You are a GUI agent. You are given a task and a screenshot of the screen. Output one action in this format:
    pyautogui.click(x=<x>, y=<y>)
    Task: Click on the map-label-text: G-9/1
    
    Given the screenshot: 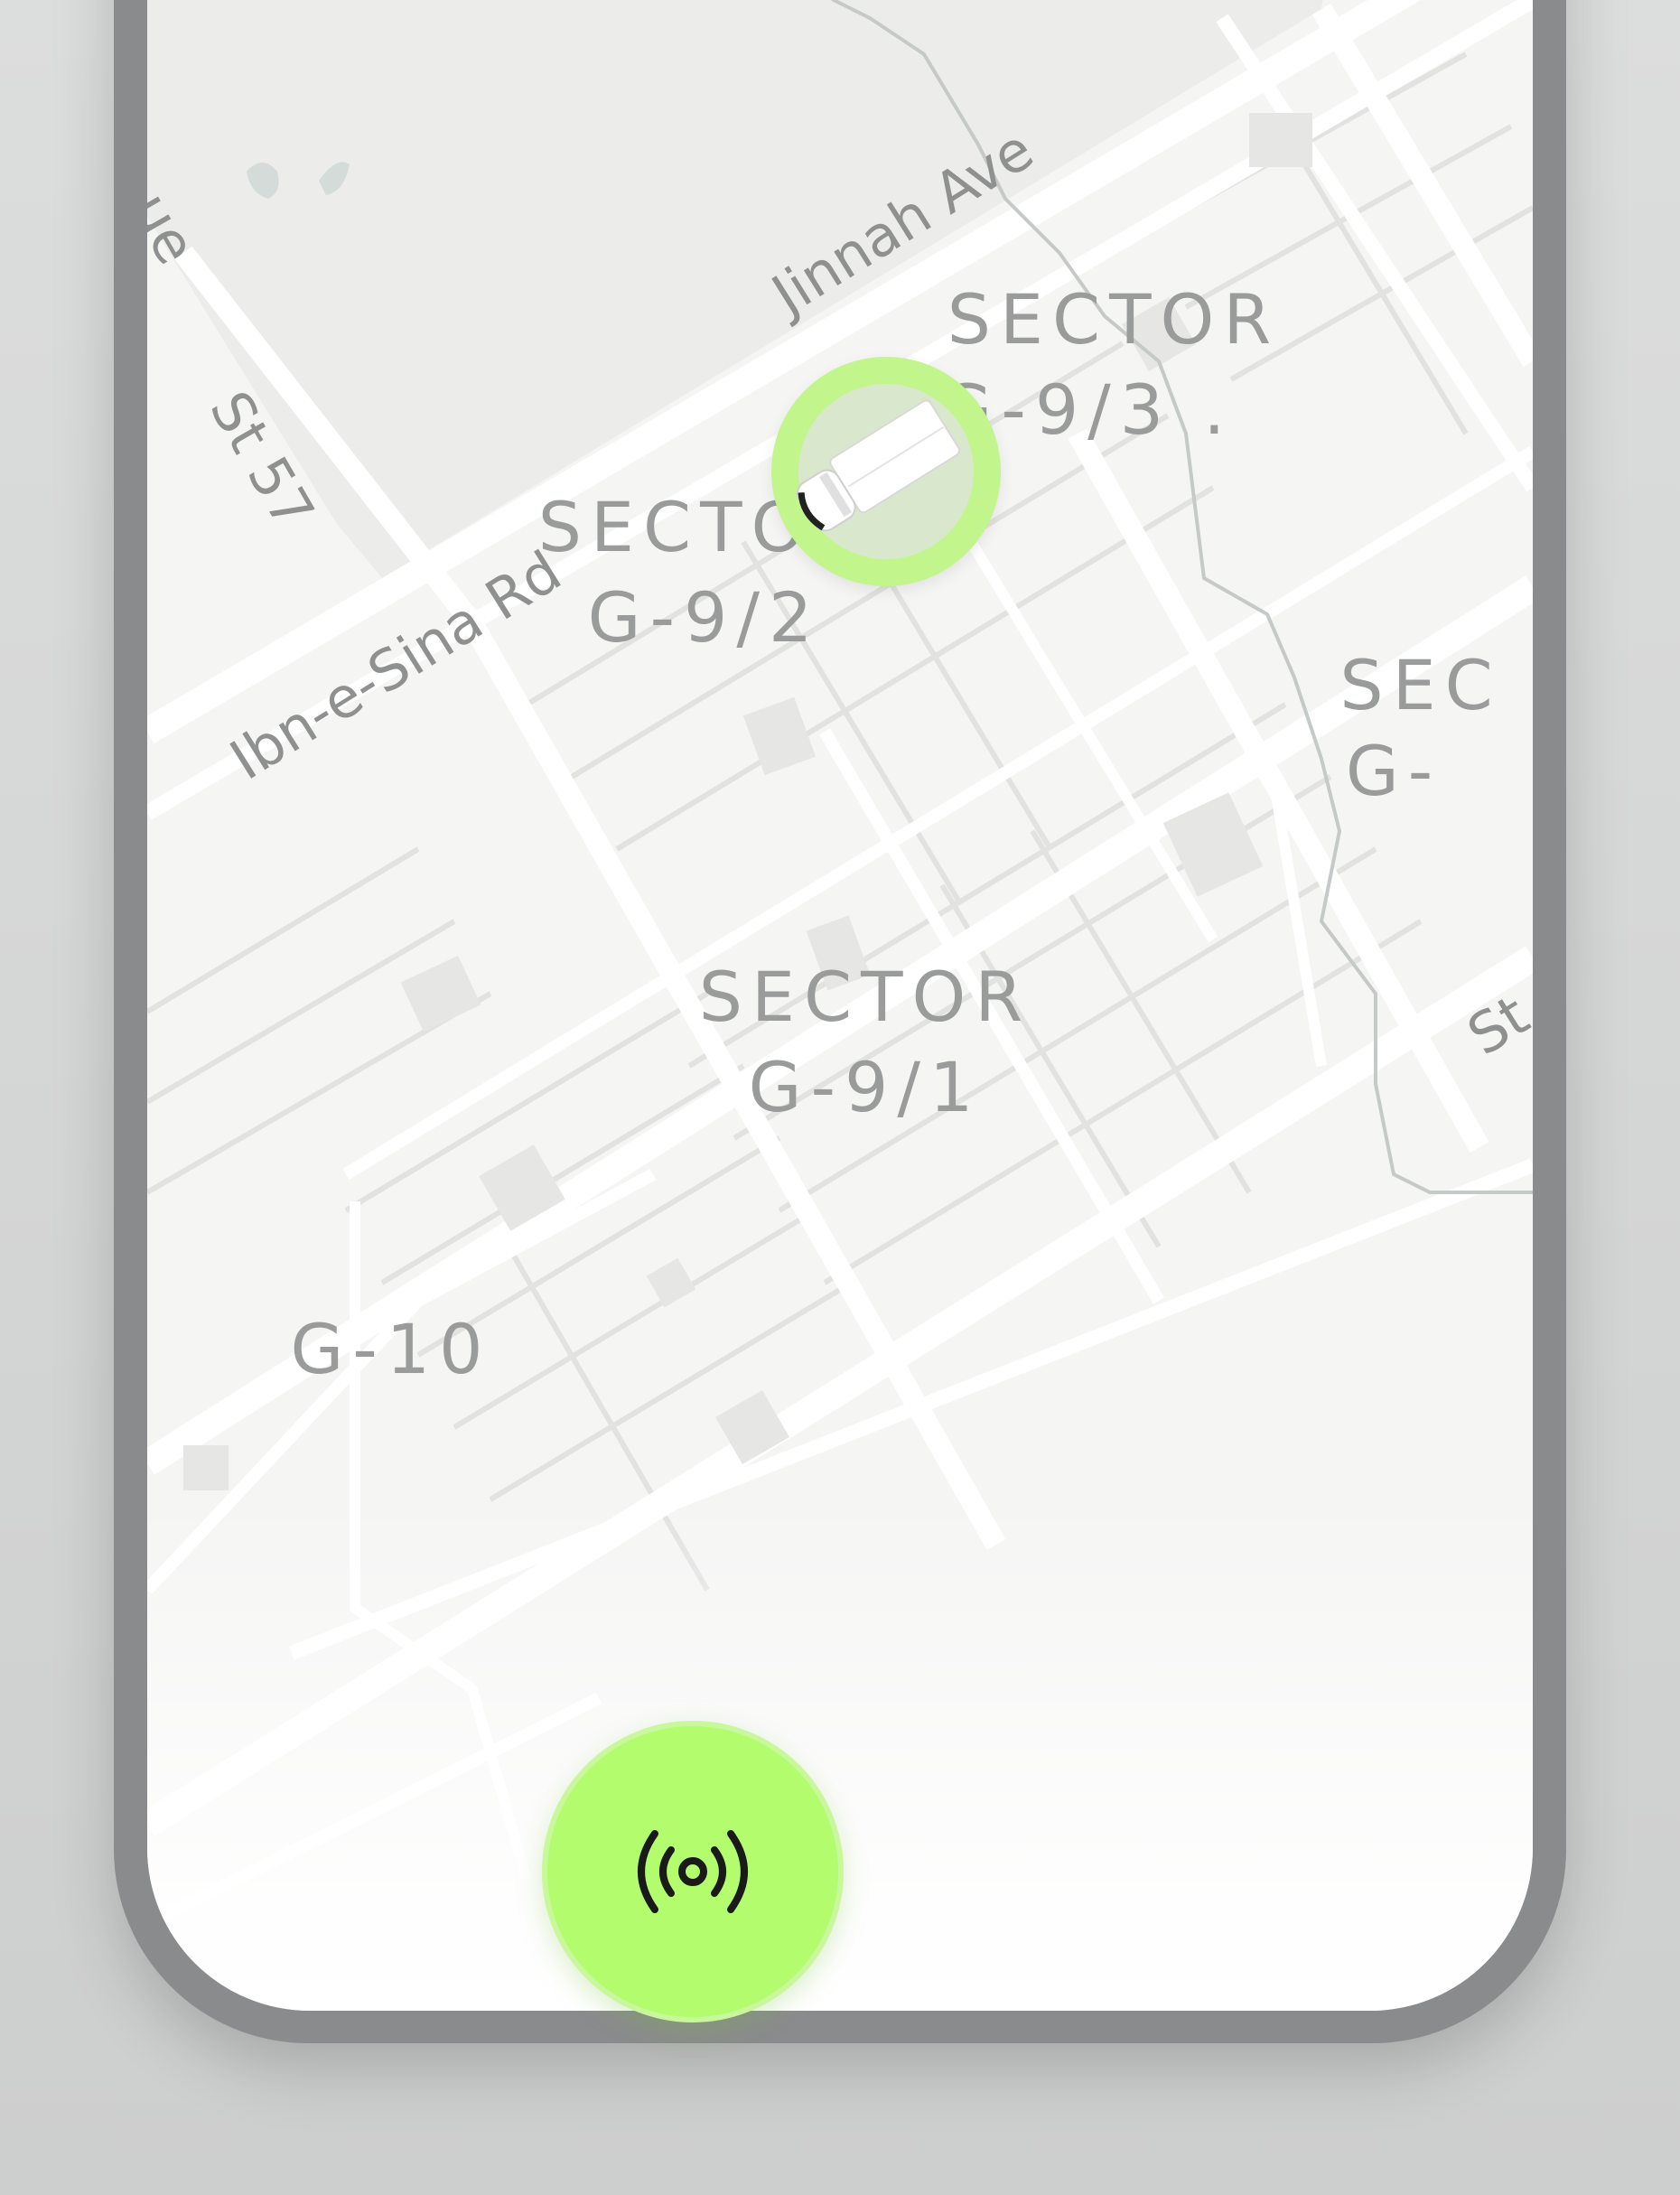 What is the action you would take?
    pyautogui.click(x=866, y=1087)
    